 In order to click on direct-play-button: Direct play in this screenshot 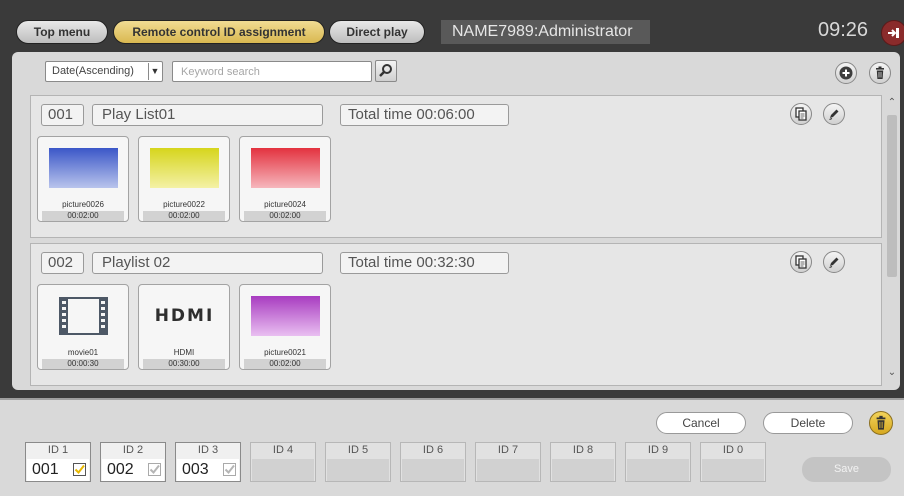, I will do `click(377, 32)`.